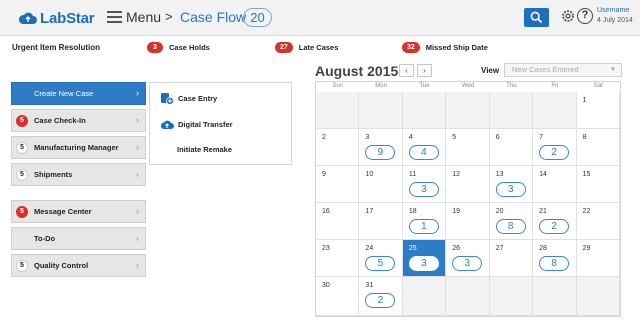 The width and height of the screenshot is (640, 324). I want to click on calendar-day: 2, so click(338, 147).